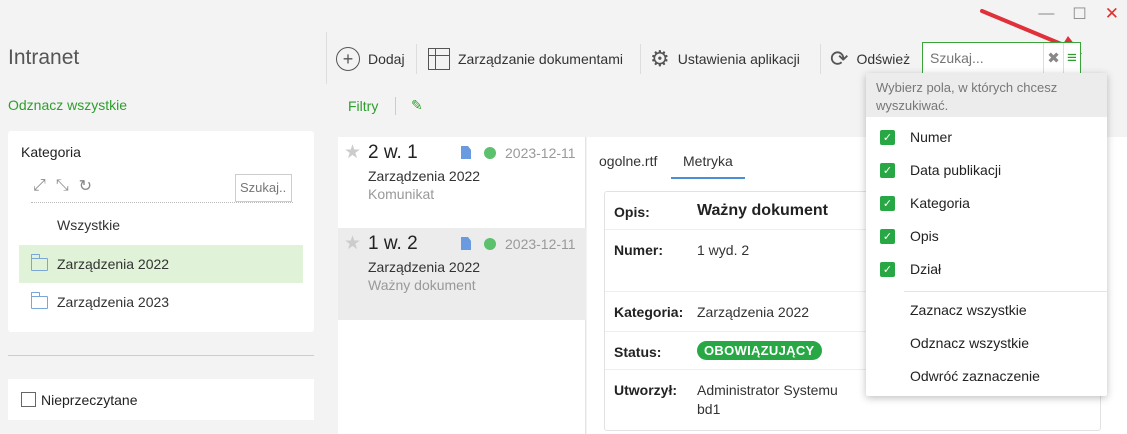  Describe the element at coordinates (422, 285) in the screenshot. I see `document-description: Ważny dokument` at that location.